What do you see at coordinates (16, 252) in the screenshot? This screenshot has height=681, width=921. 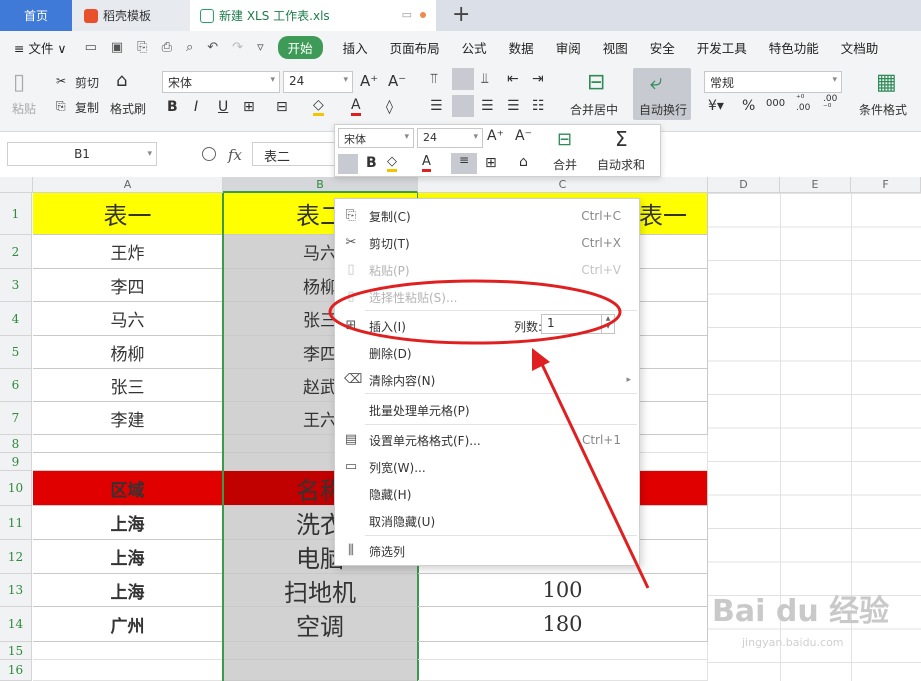 I see `row-header-2: 2` at bounding box center [16, 252].